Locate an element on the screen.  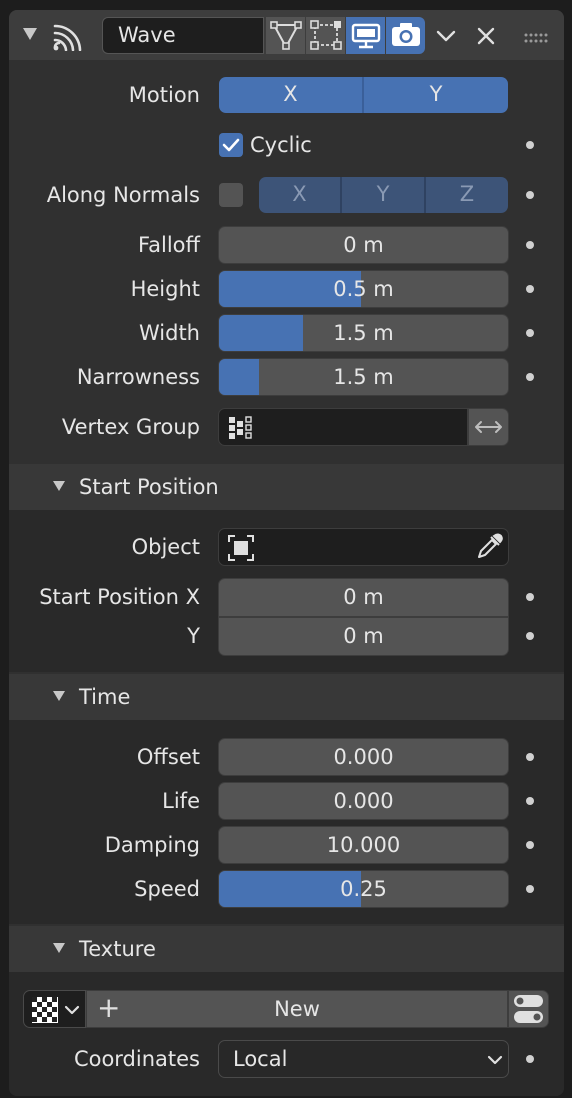
life-value: 0.000 is located at coordinates (363, 801).